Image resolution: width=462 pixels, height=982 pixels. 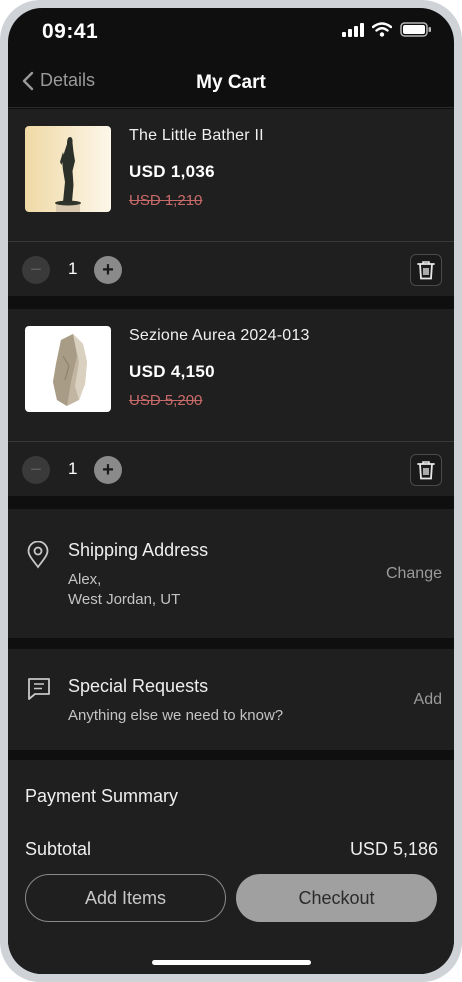 I want to click on home-indicator, so click(x=231, y=962).